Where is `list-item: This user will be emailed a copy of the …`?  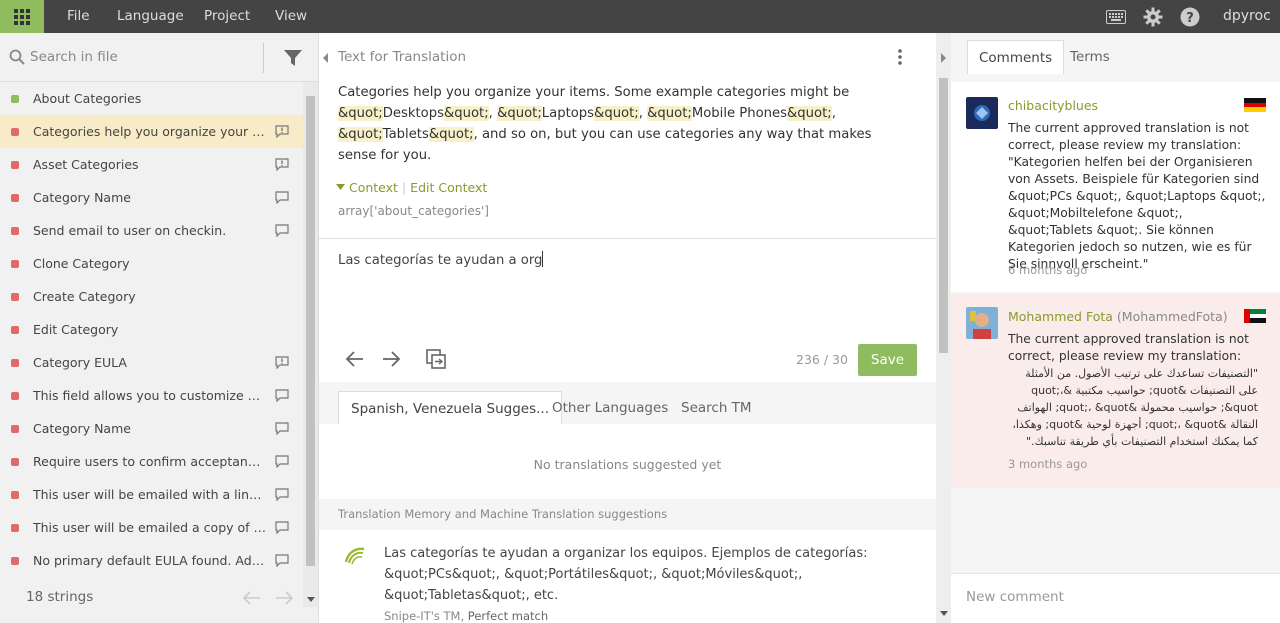
list-item: This user will be emailed a copy of the … is located at coordinates (151, 527).